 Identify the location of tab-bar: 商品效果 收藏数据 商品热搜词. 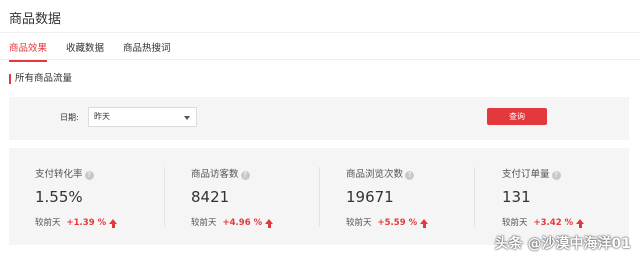
(99, 52).